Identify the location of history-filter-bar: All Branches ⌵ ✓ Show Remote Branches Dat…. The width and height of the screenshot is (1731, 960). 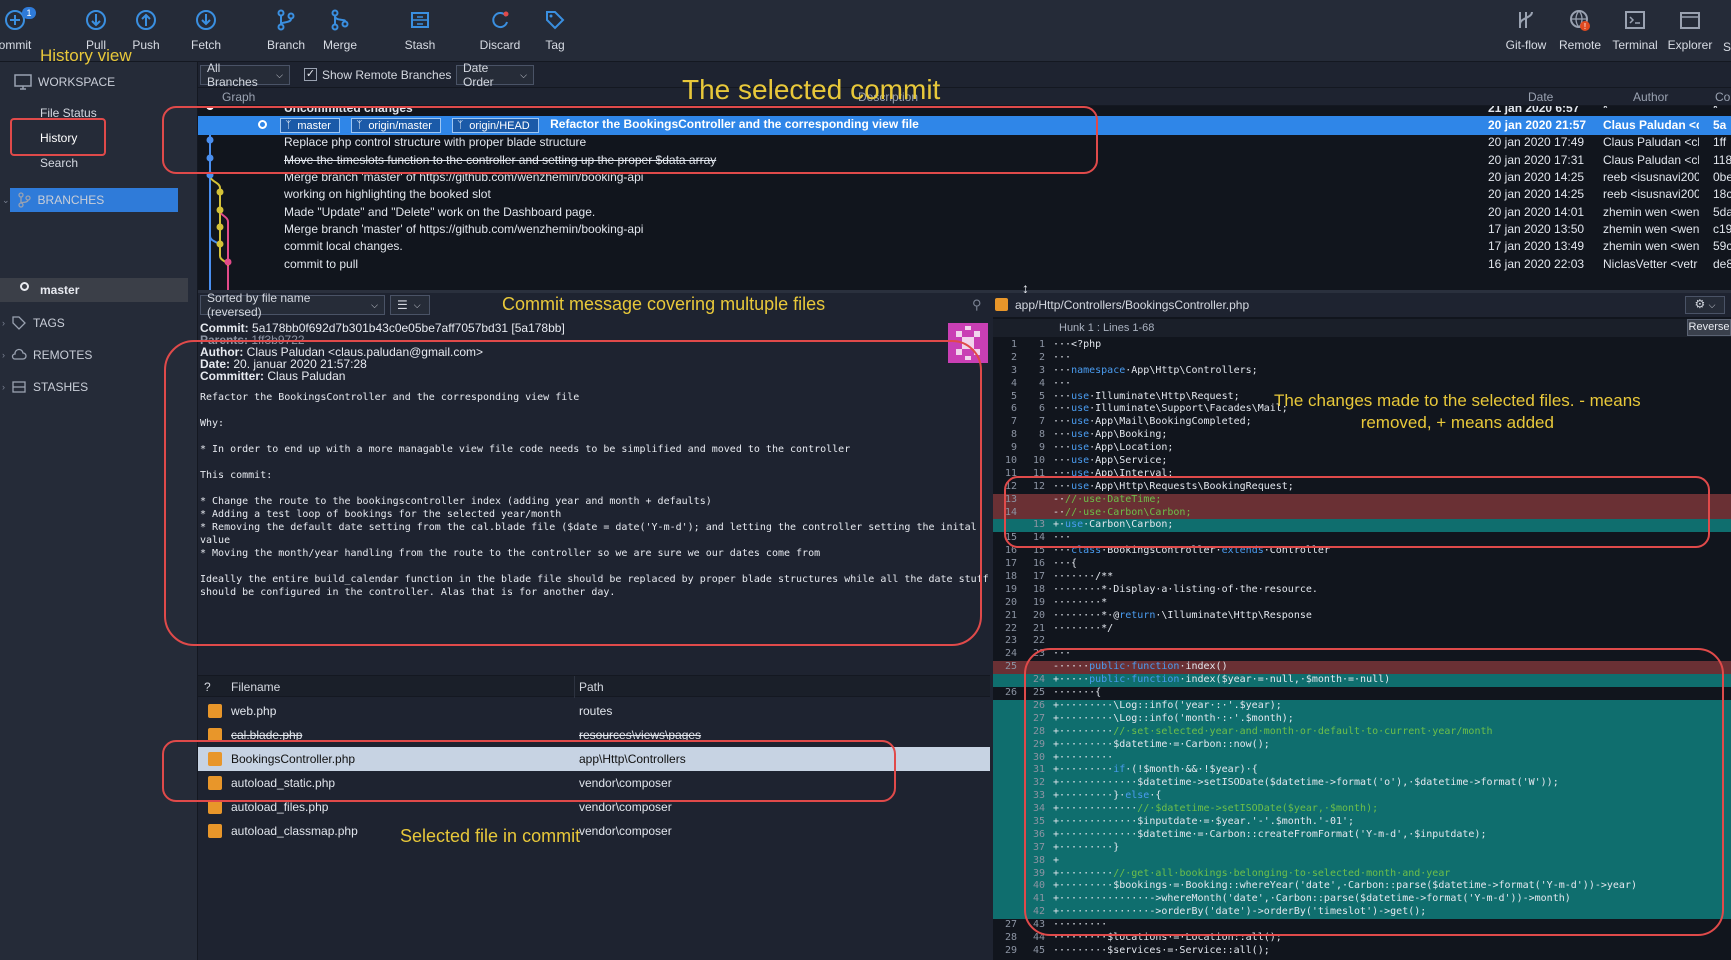
(964, 75).